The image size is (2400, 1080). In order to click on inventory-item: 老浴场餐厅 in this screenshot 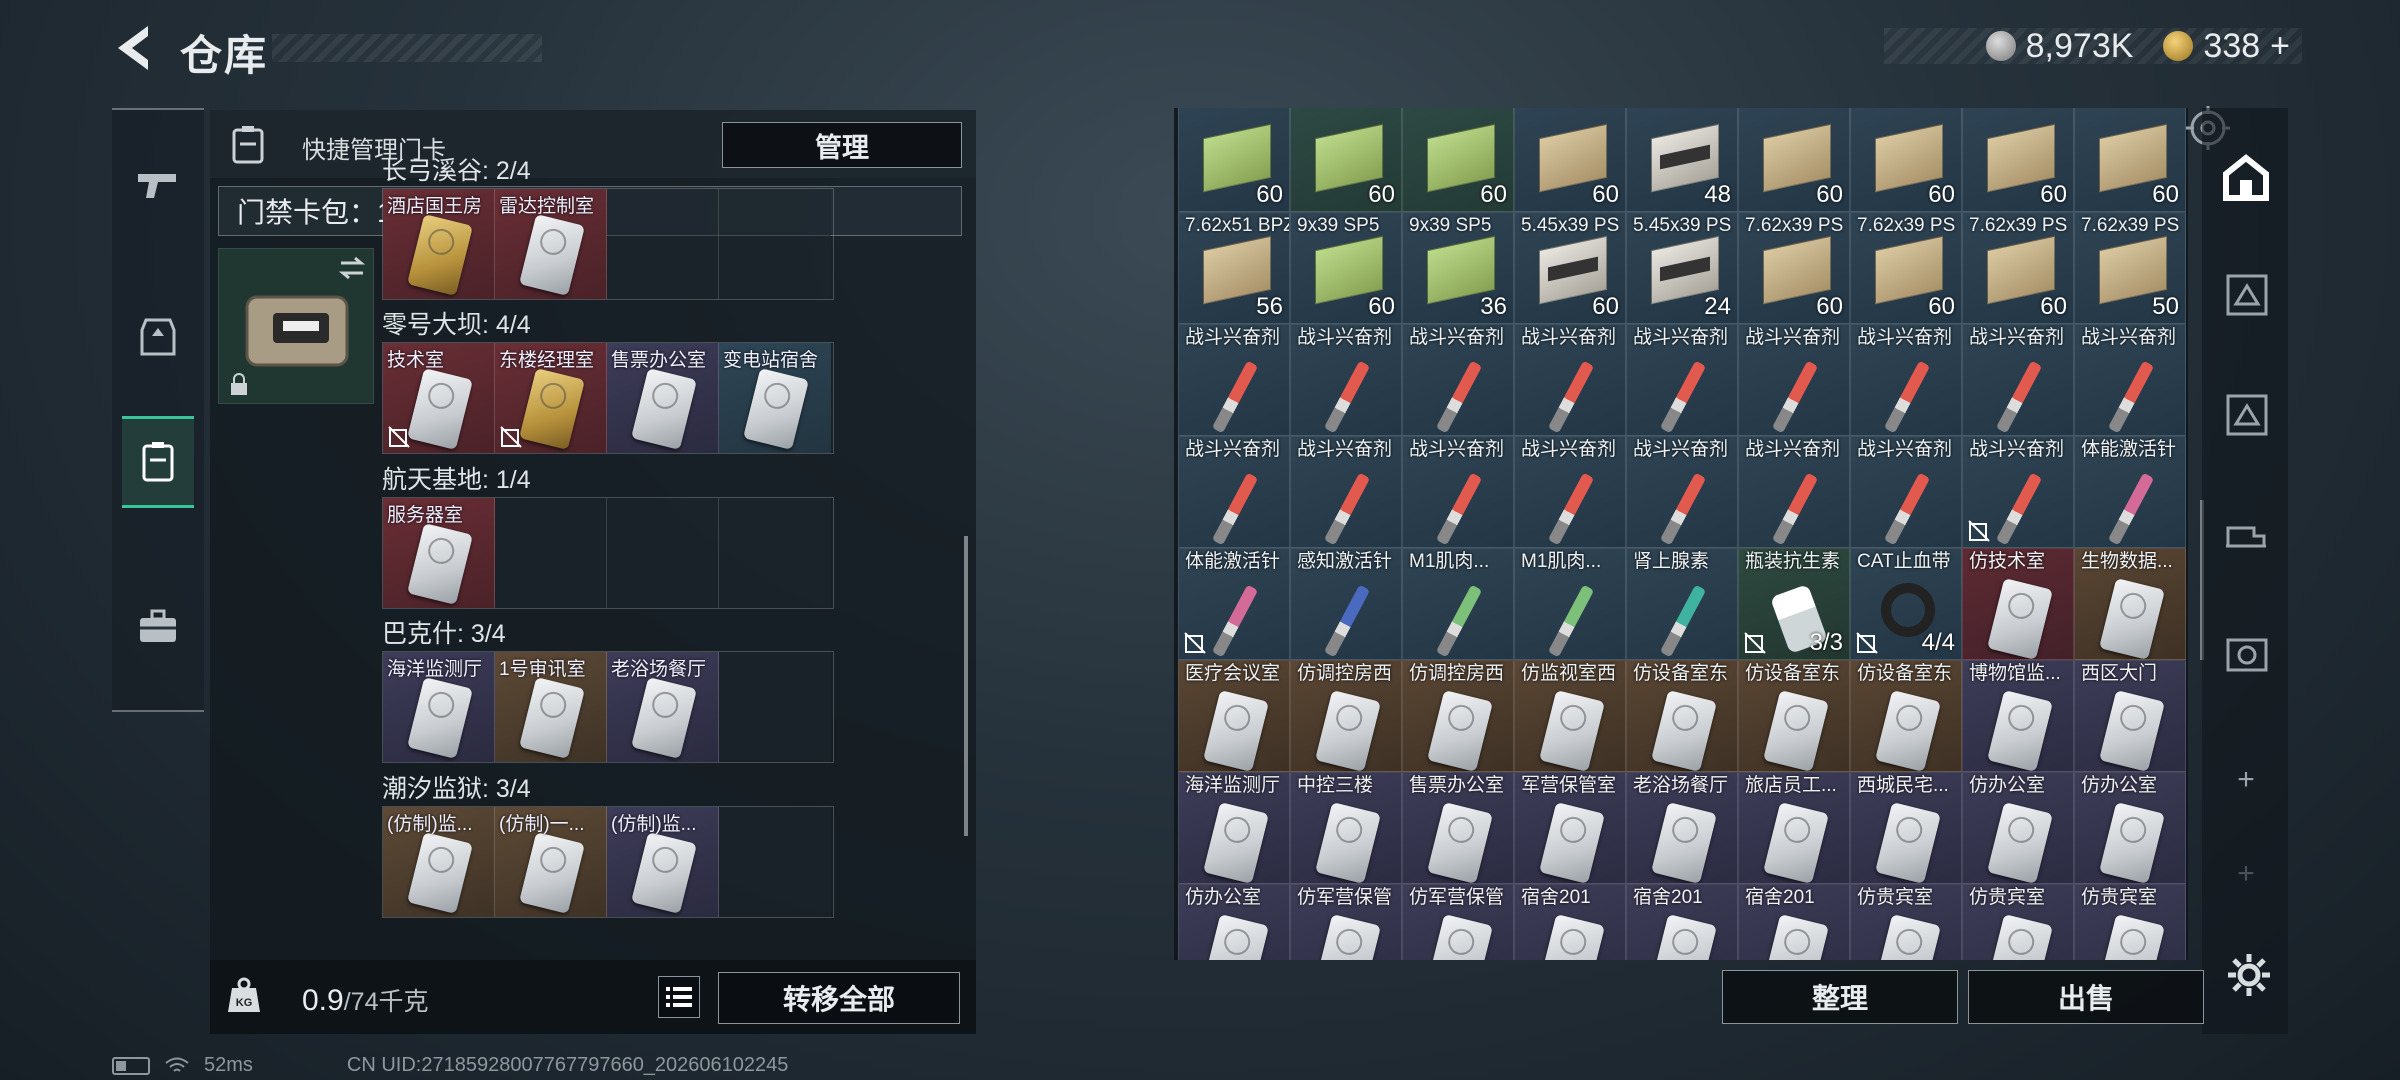, I will do `click(1682, 828)`.